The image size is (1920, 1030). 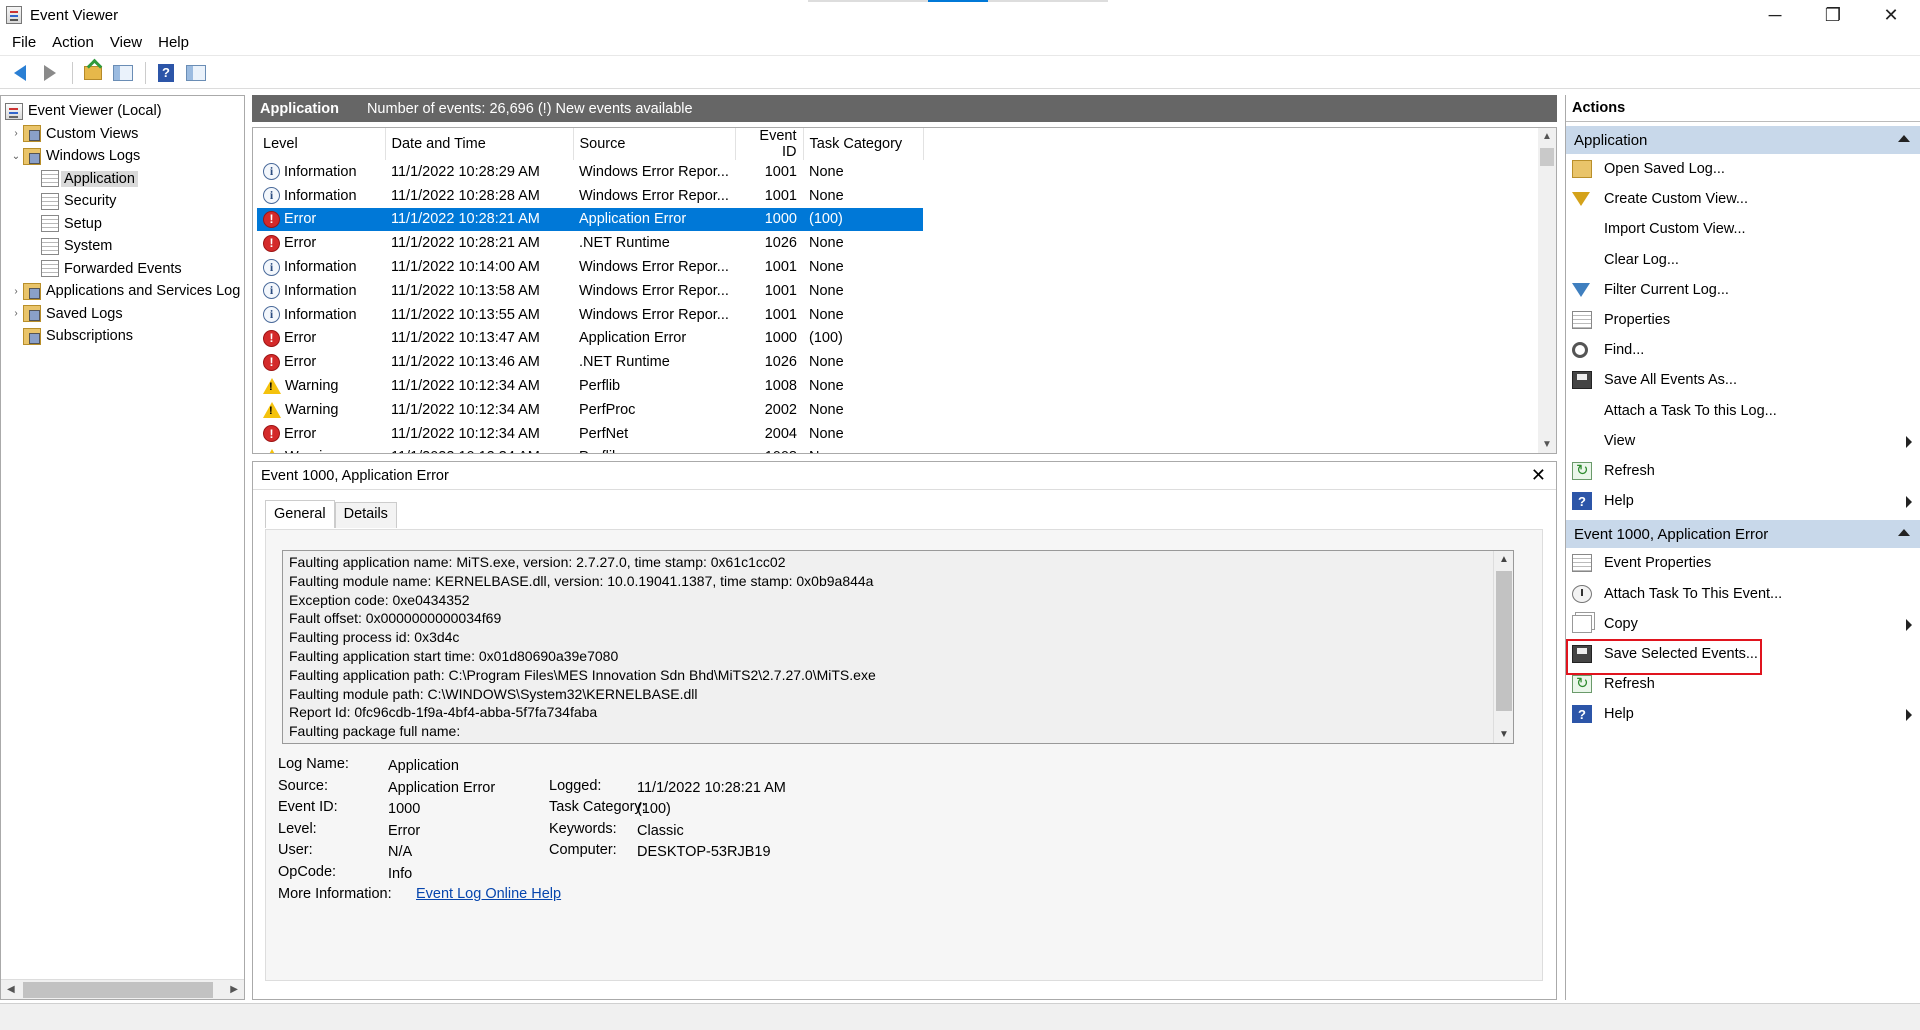 I want to click on column-header-date-time: Date and Time, so click(x=479, y=144).